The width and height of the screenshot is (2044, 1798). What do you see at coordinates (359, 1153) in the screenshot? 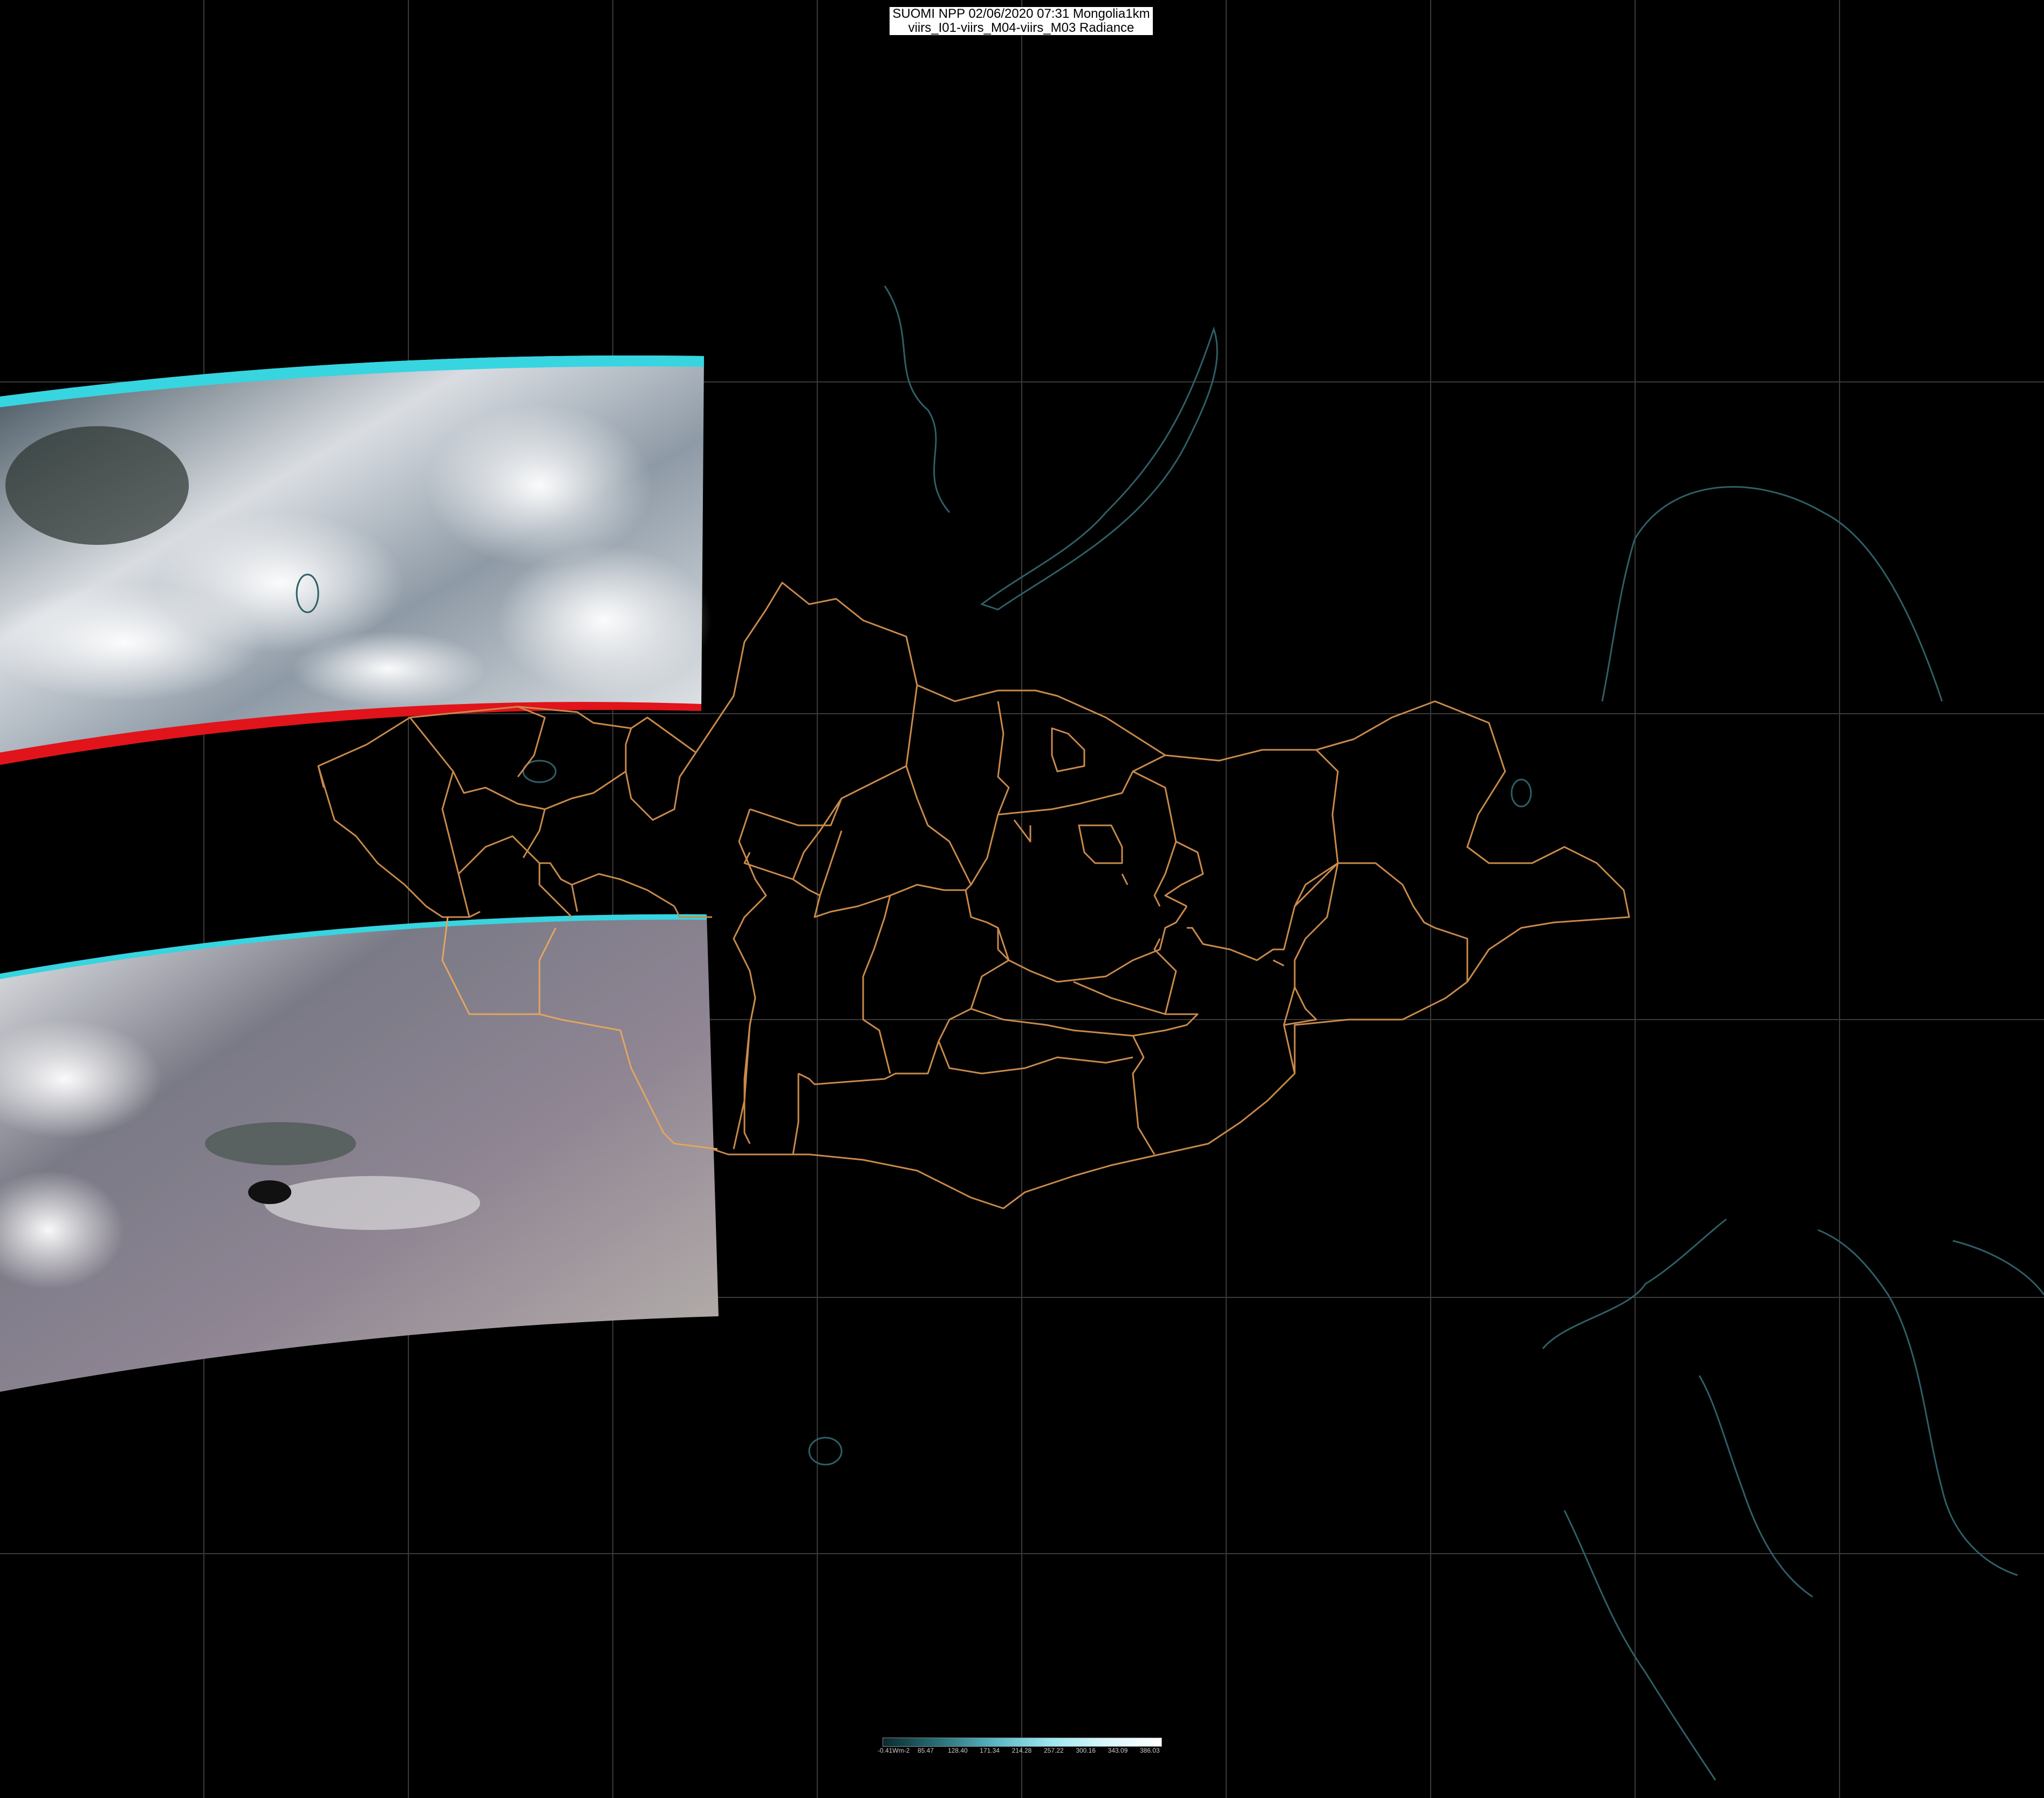
I see `southern-swath` at bounding box center [359, 1153].